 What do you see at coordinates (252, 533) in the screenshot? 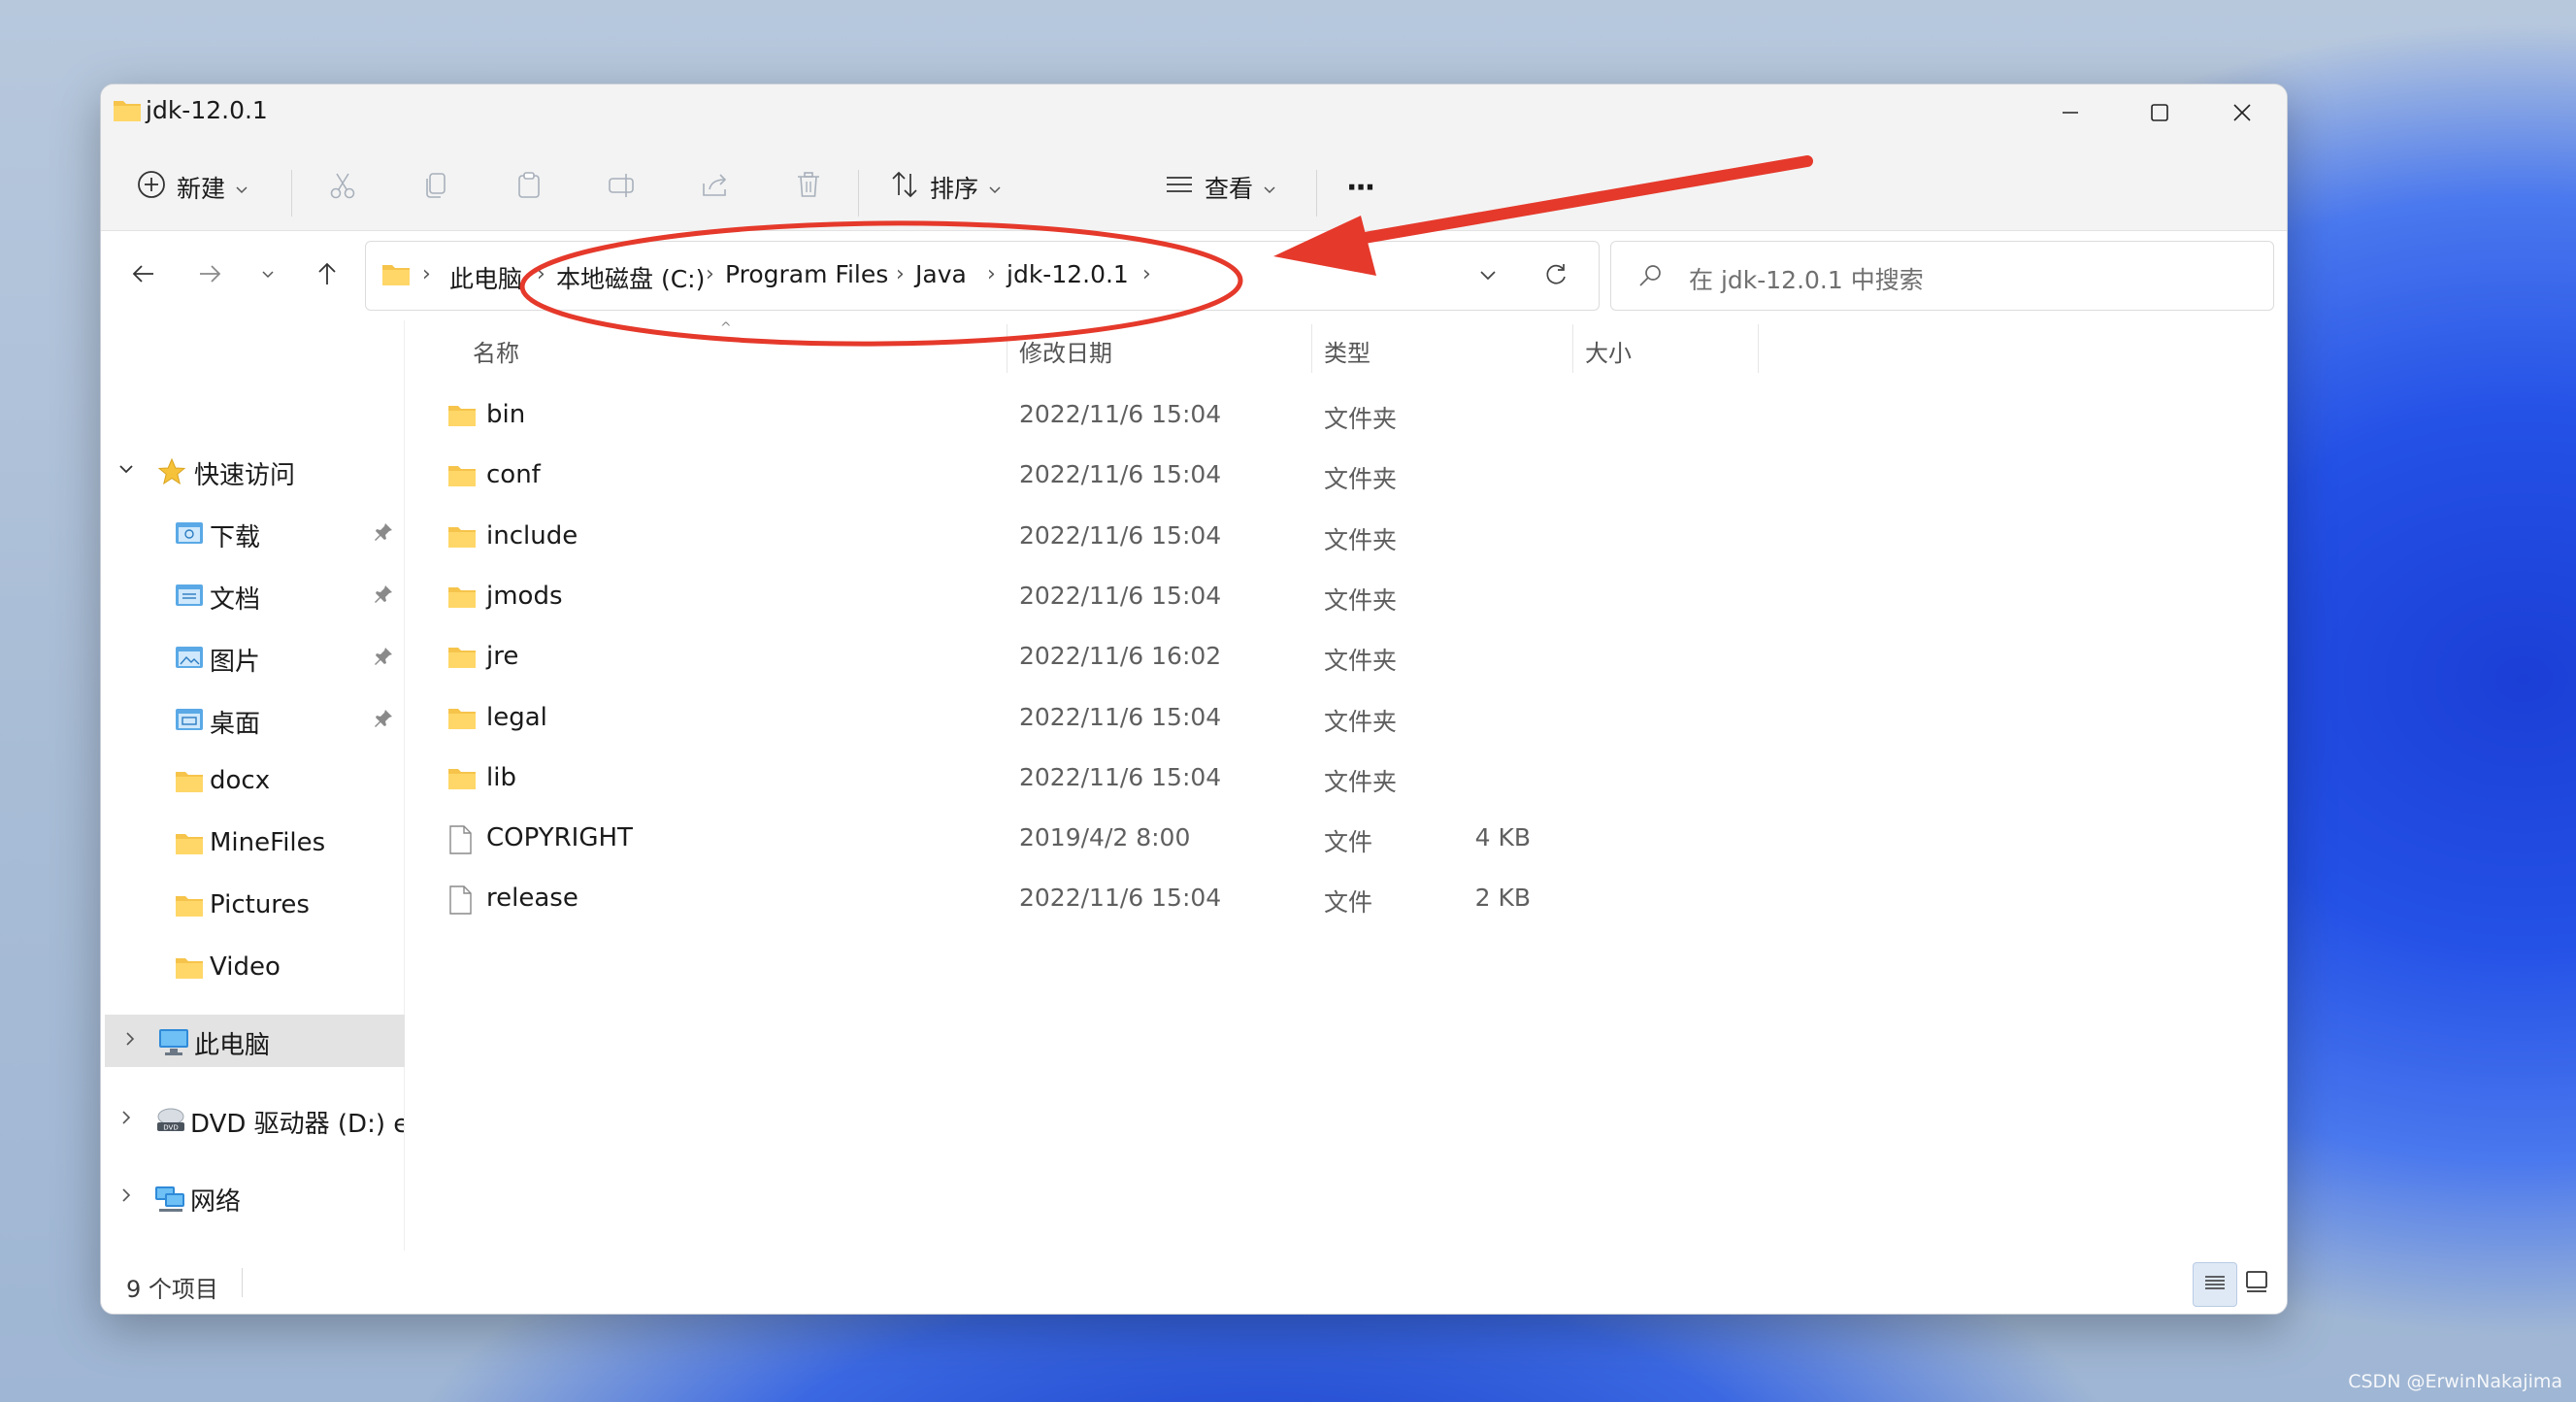
I see `sidebar-item-downloads: 下载` at bounding box center [252, 533].